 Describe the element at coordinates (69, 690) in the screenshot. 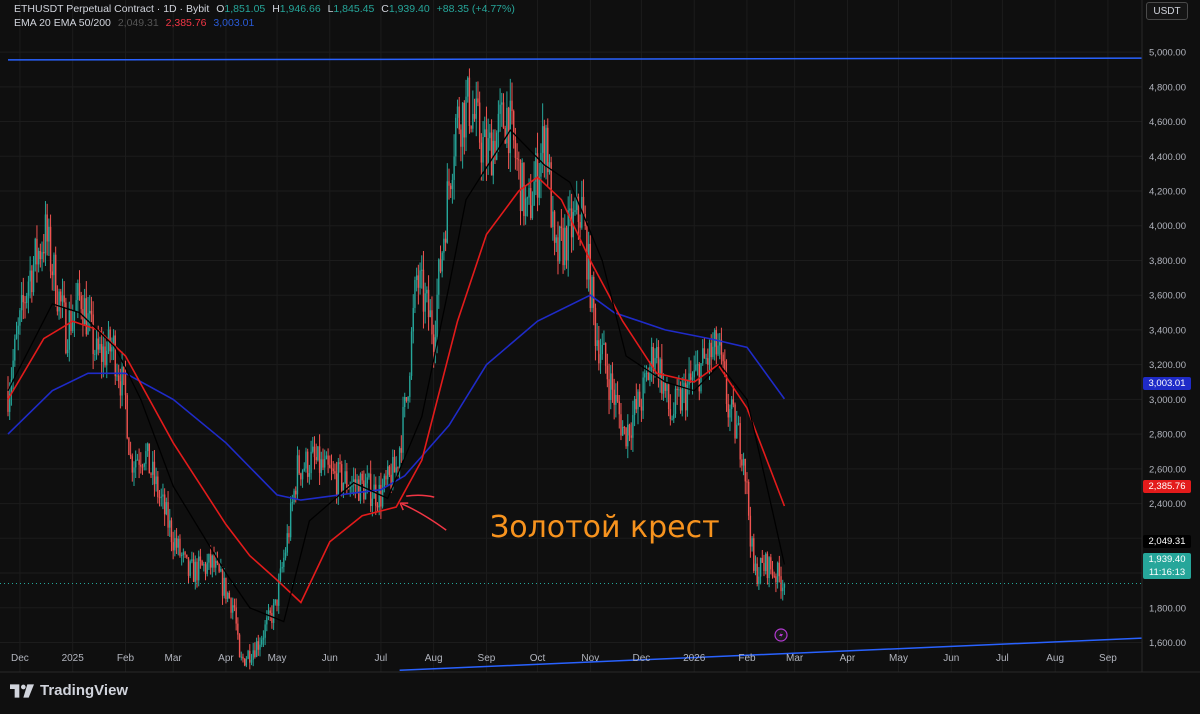

I see `tradingview-logo: TradingView` at that location.